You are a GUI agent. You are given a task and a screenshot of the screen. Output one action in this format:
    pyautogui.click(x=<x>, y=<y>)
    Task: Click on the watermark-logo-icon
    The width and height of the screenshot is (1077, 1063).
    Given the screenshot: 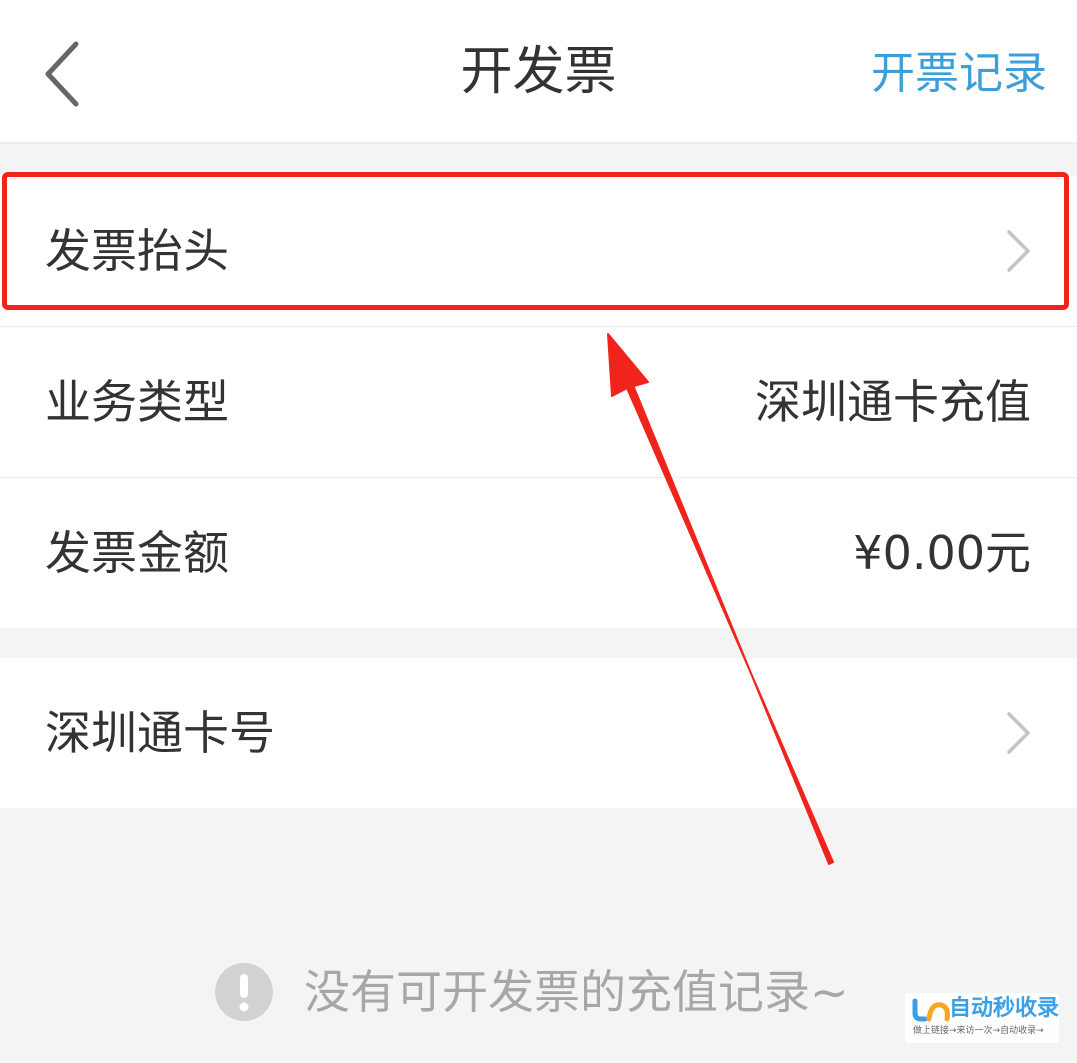 What is the action you would take?
    pyautogui.click(x=931, y=1010)
    